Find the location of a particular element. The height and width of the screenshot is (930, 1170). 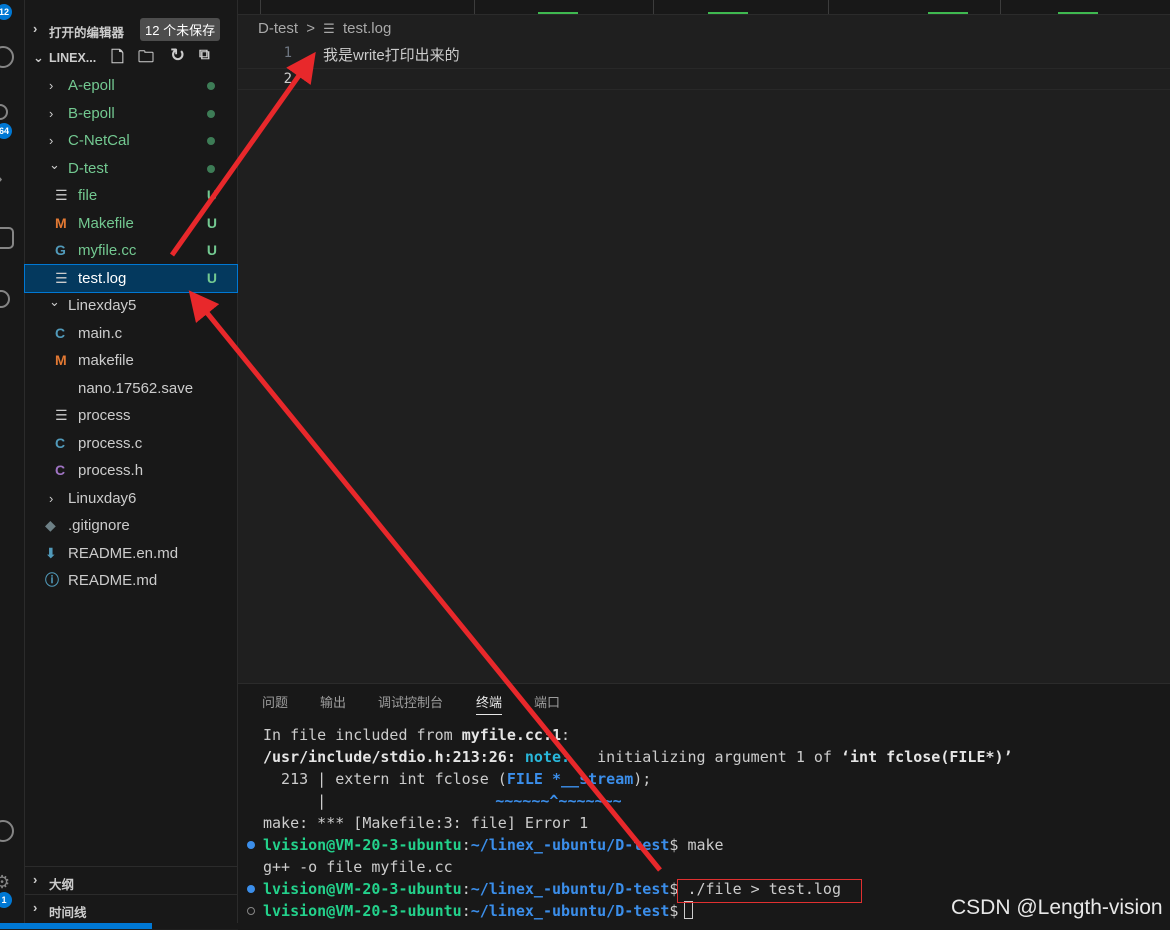

source-control-badge: 64 is located at coordinates (6, 131).